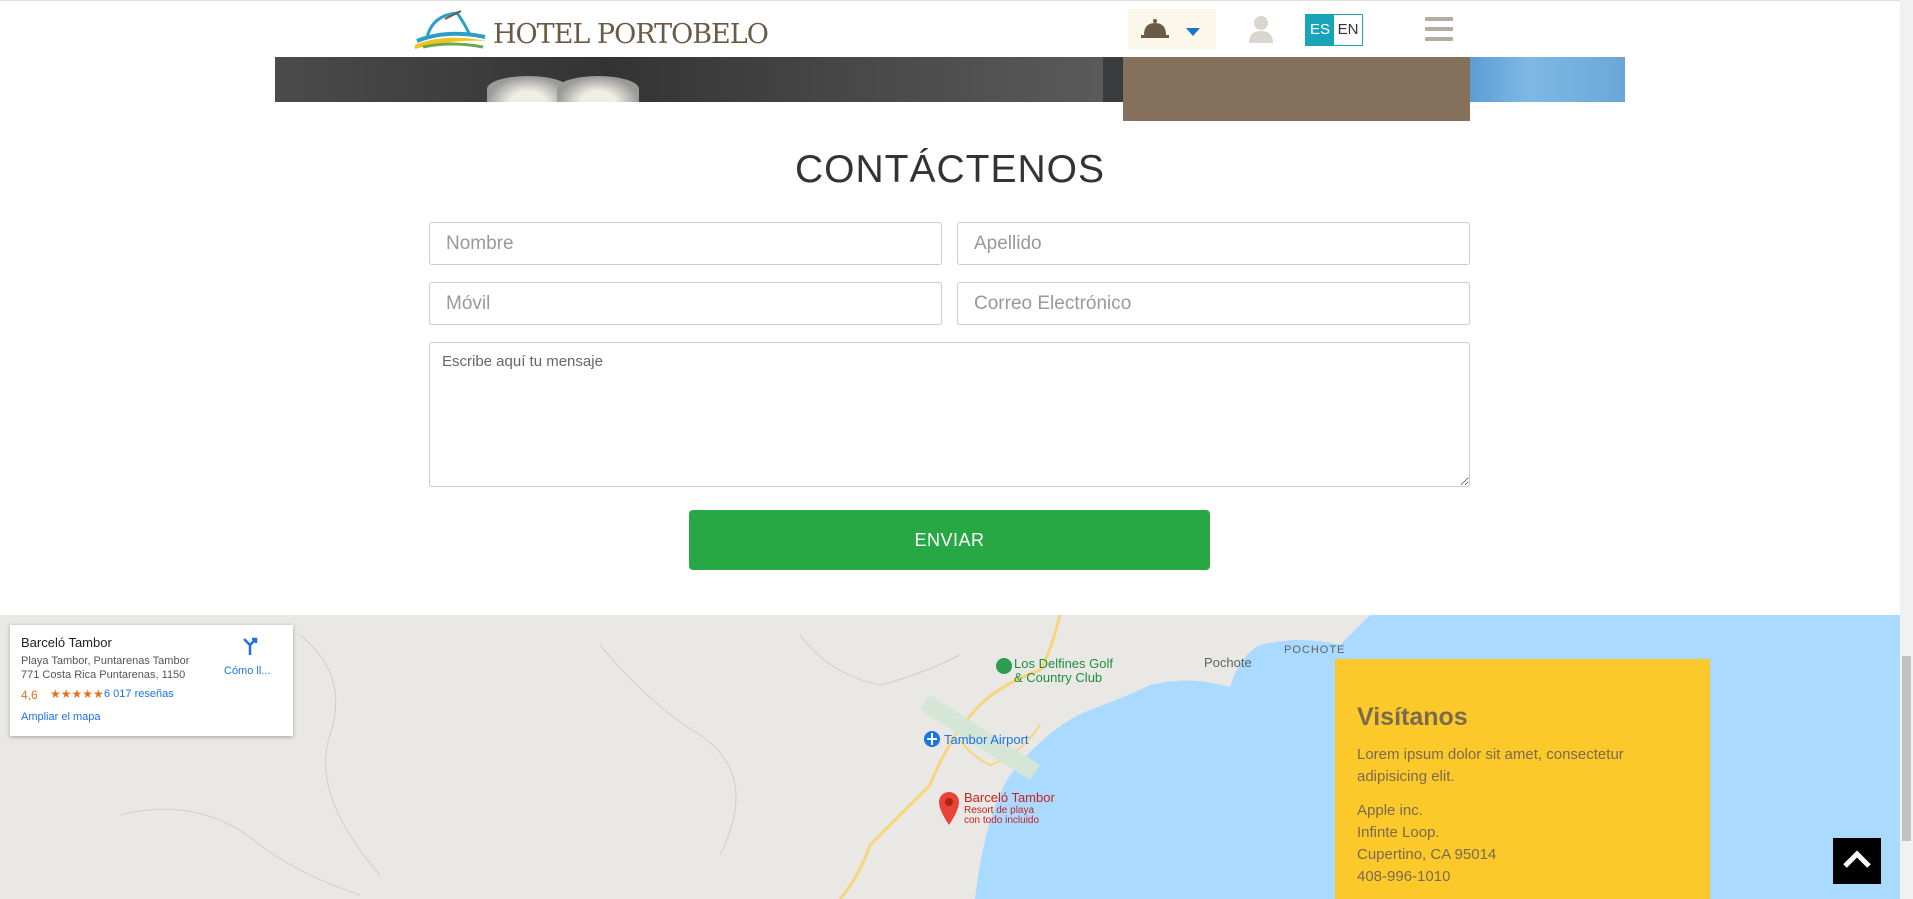 This screenshot has width=1913, height=899. Describe the element at coordinates (139, 694) in the screenshot. I see `reviews-link: 6 017 reseñas` at that location.